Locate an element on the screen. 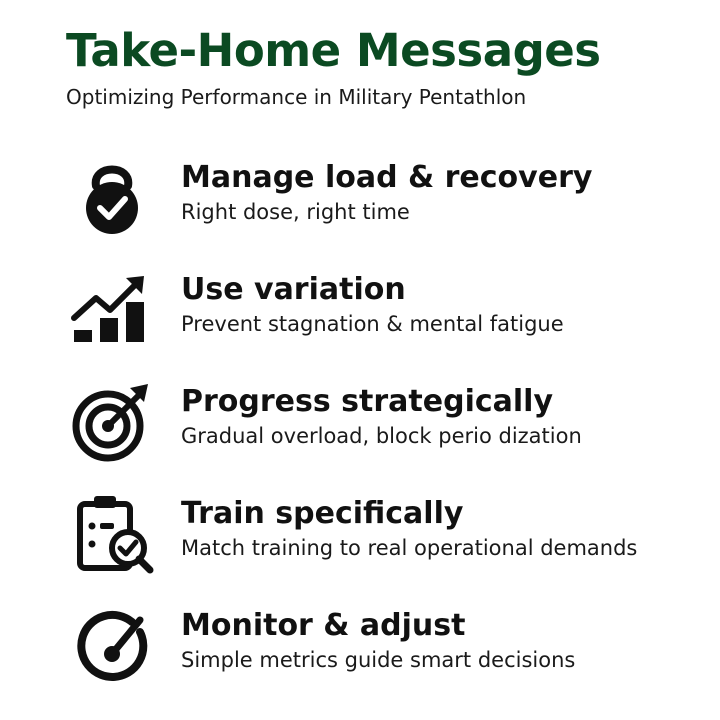 The image size is (720, 720). message-title: Monitor & adjust is located at coordinates (323, 625).